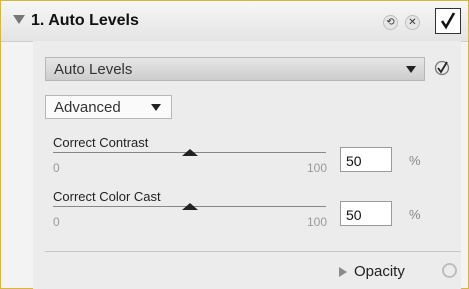 This screenshot has height=289, width=469. I want to click on divider, so click(253, 251).